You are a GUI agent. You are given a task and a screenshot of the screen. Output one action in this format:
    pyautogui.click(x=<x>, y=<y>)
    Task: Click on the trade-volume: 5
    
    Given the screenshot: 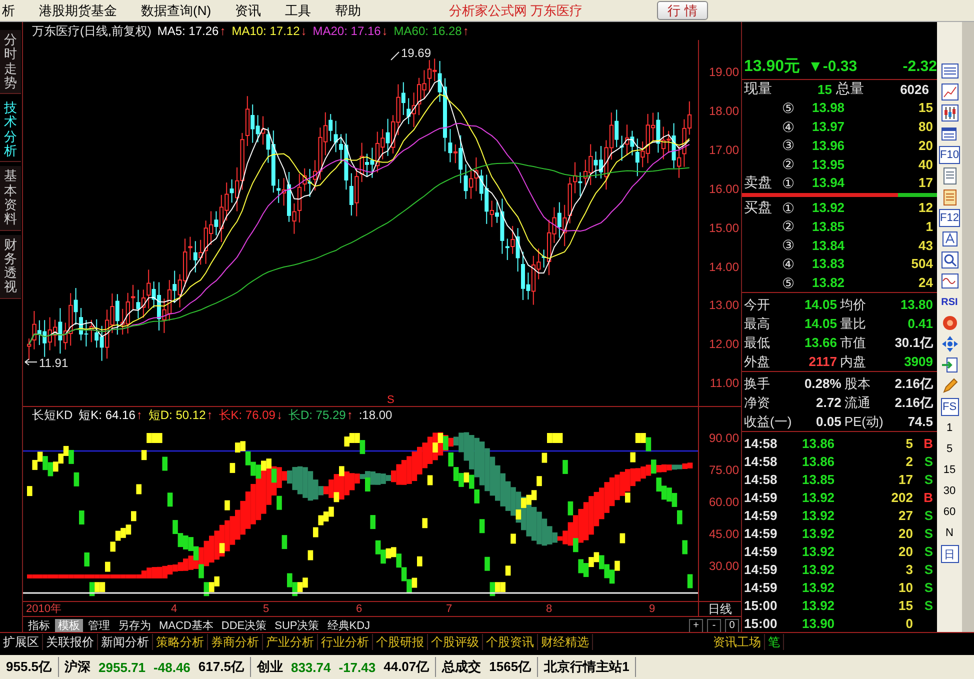 What is the action you would take?
    pyautogui.click(x=908, y=443)
    